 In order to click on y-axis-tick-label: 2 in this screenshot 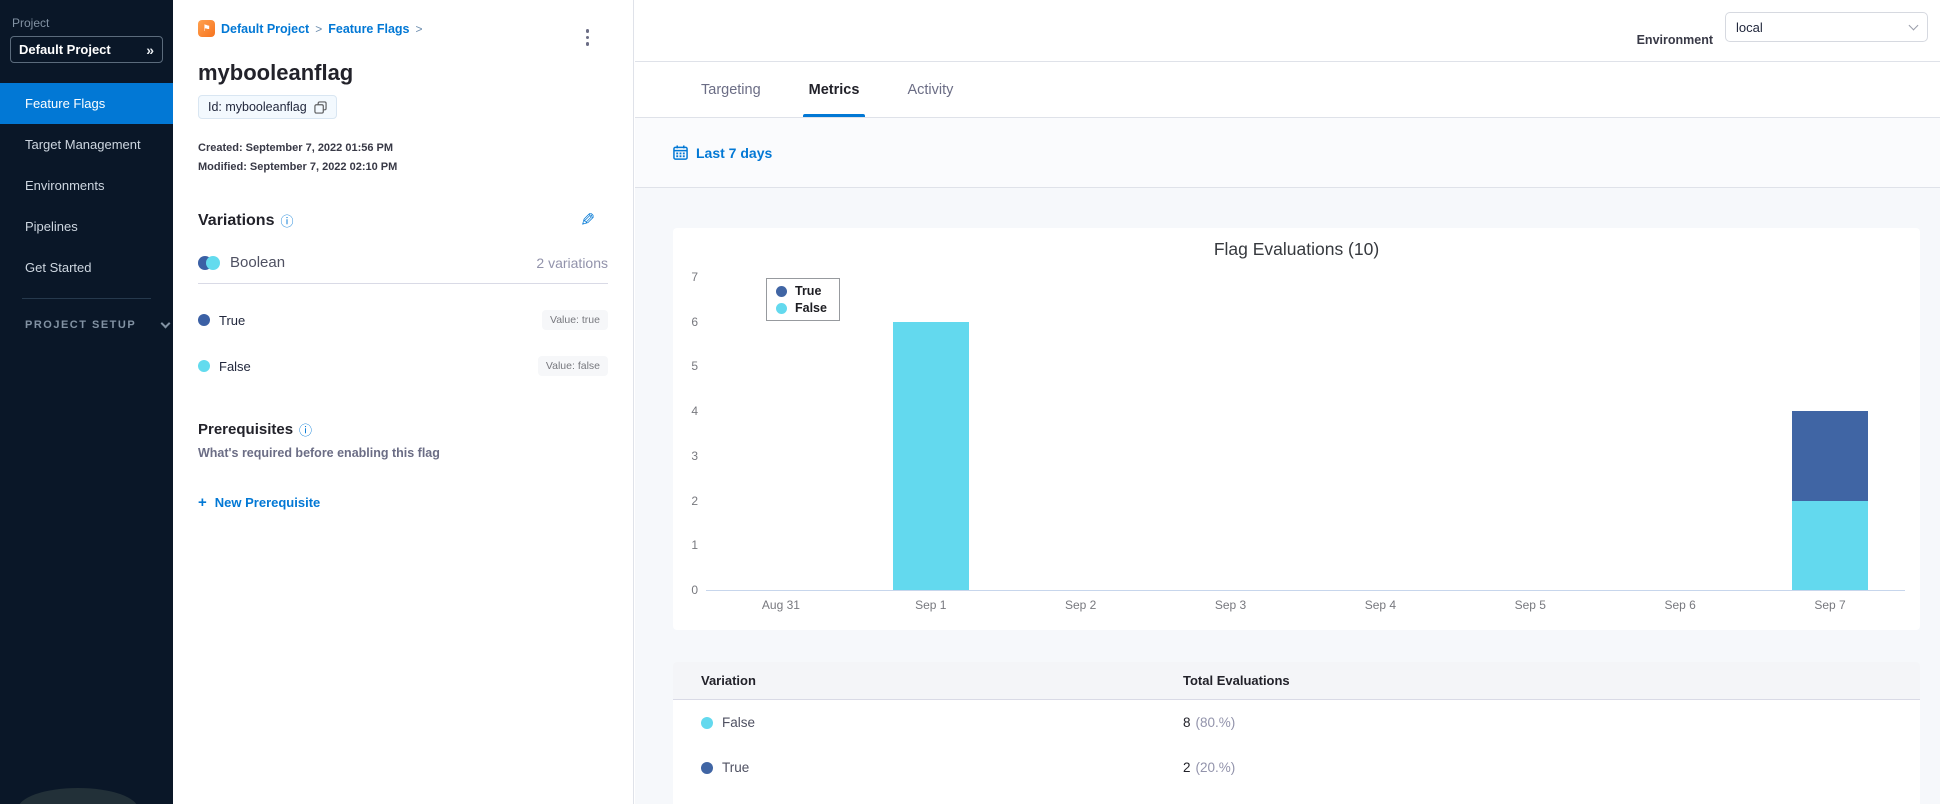, I will do `click(694, 500)`.